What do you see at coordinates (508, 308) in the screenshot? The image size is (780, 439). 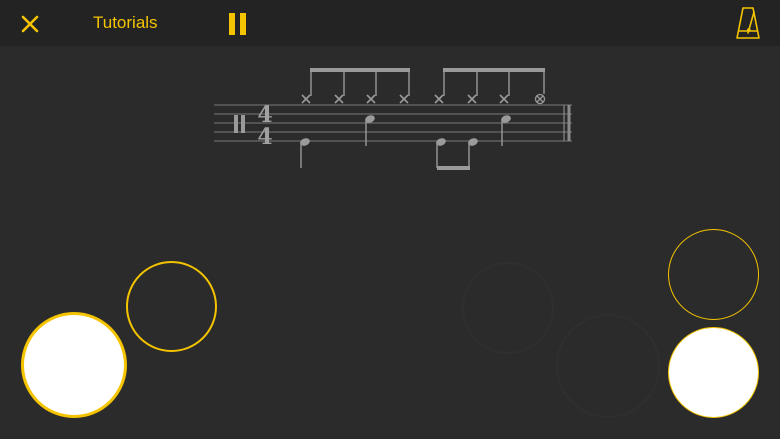 I see `drum-pad-tom` at bounding box center [508, 308].